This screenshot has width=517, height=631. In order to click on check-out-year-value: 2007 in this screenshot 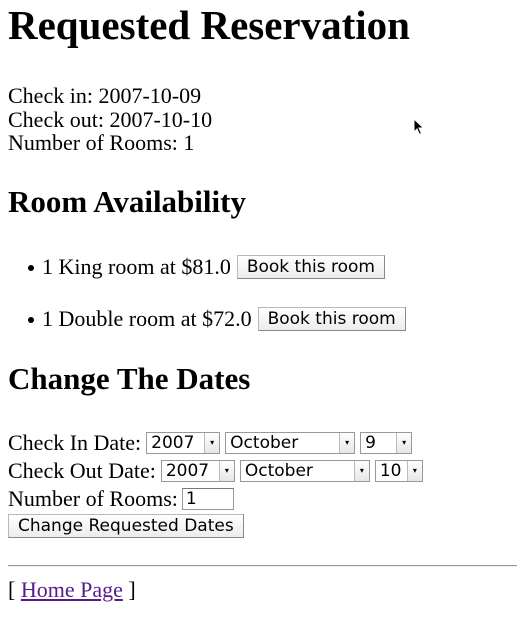, I will do `click(187, 471)`.